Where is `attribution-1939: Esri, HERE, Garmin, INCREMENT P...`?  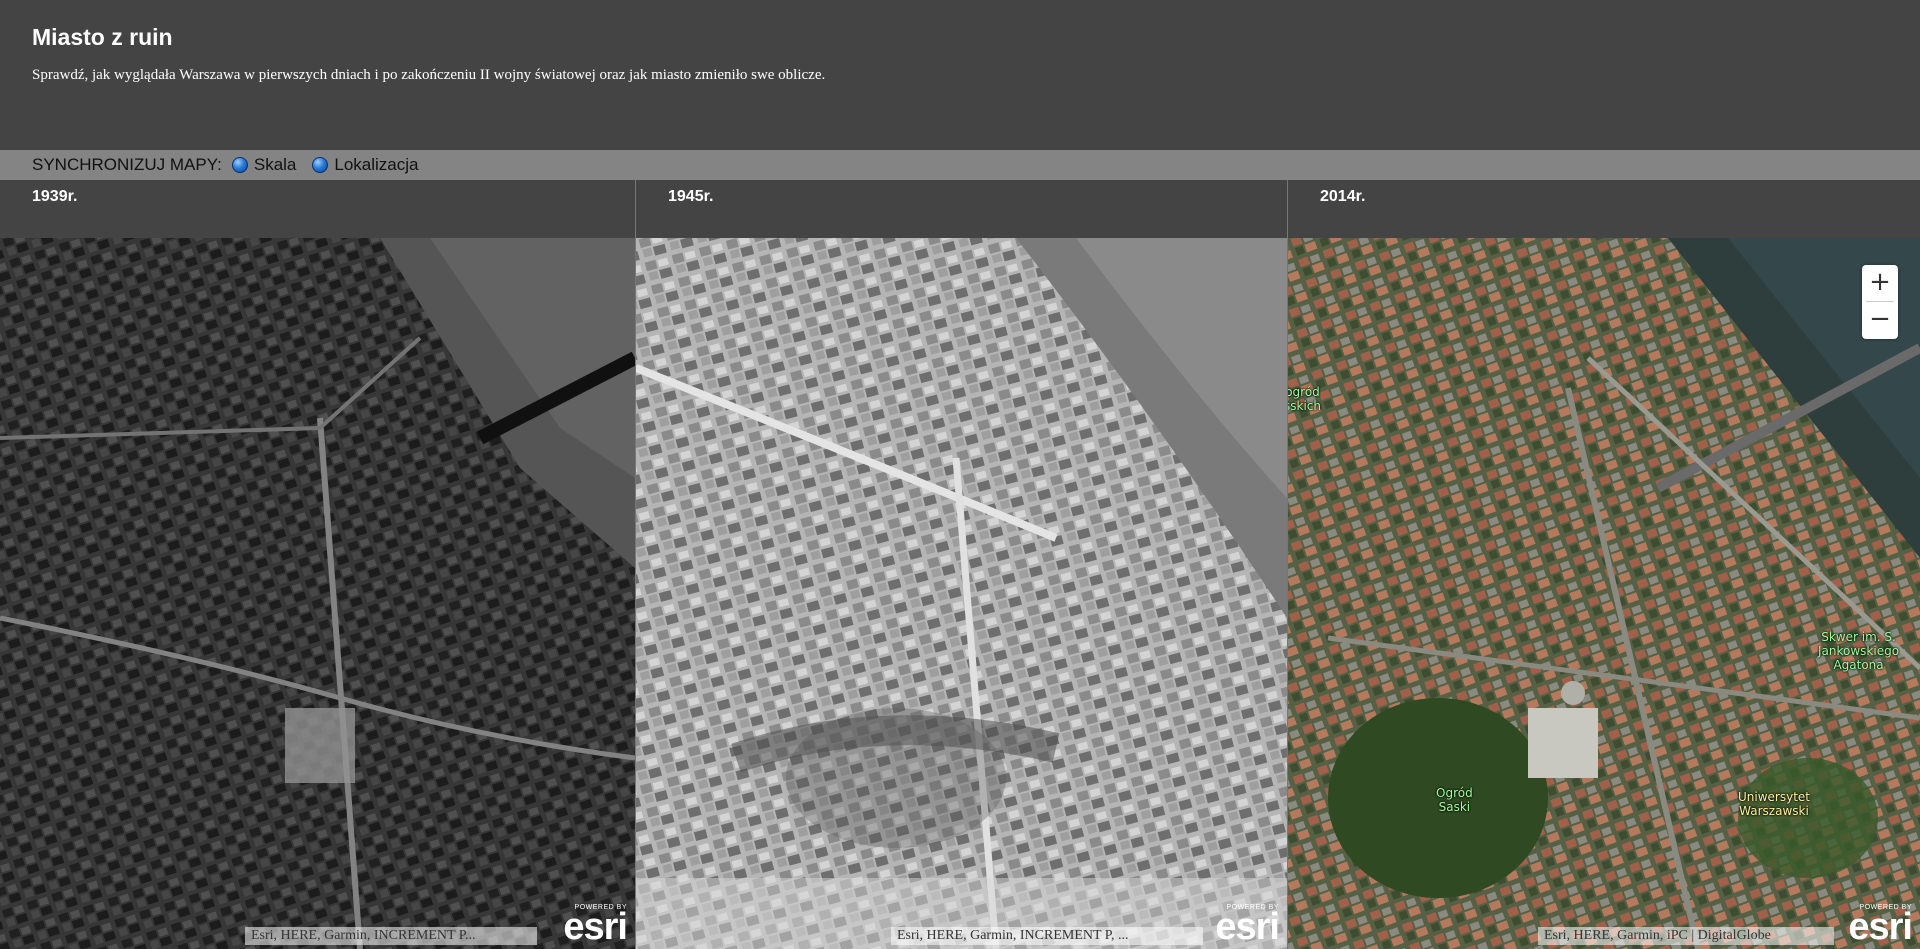 attribution-1939: Esri, HERE, Garmin, INCREMENT P... is located at coordinates (391, 936).